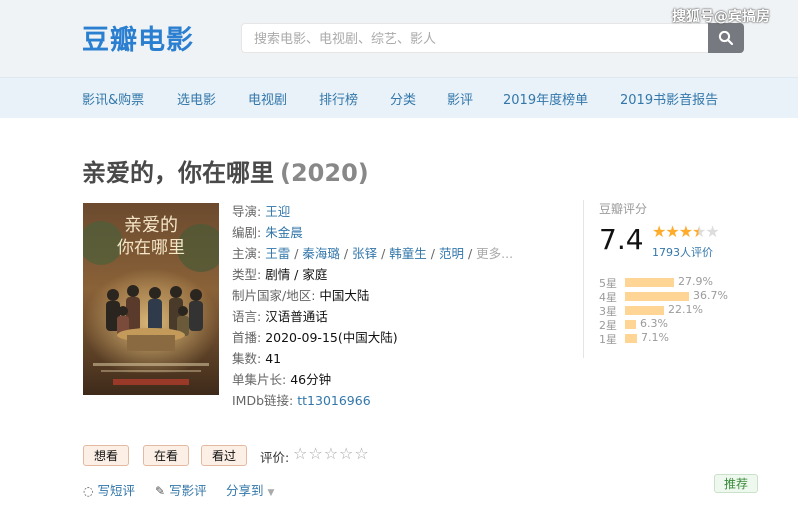 The width and height of the screenshot is (798, 527). Describe the element at coordinates (695, 281) in the screenshot. I see `rating-row-pct: 27.9%` at that location.